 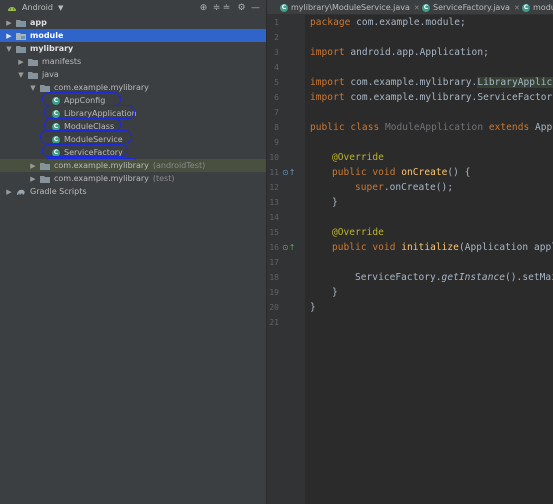 I want to click on line-number: 9, so click(x=276, y=142).